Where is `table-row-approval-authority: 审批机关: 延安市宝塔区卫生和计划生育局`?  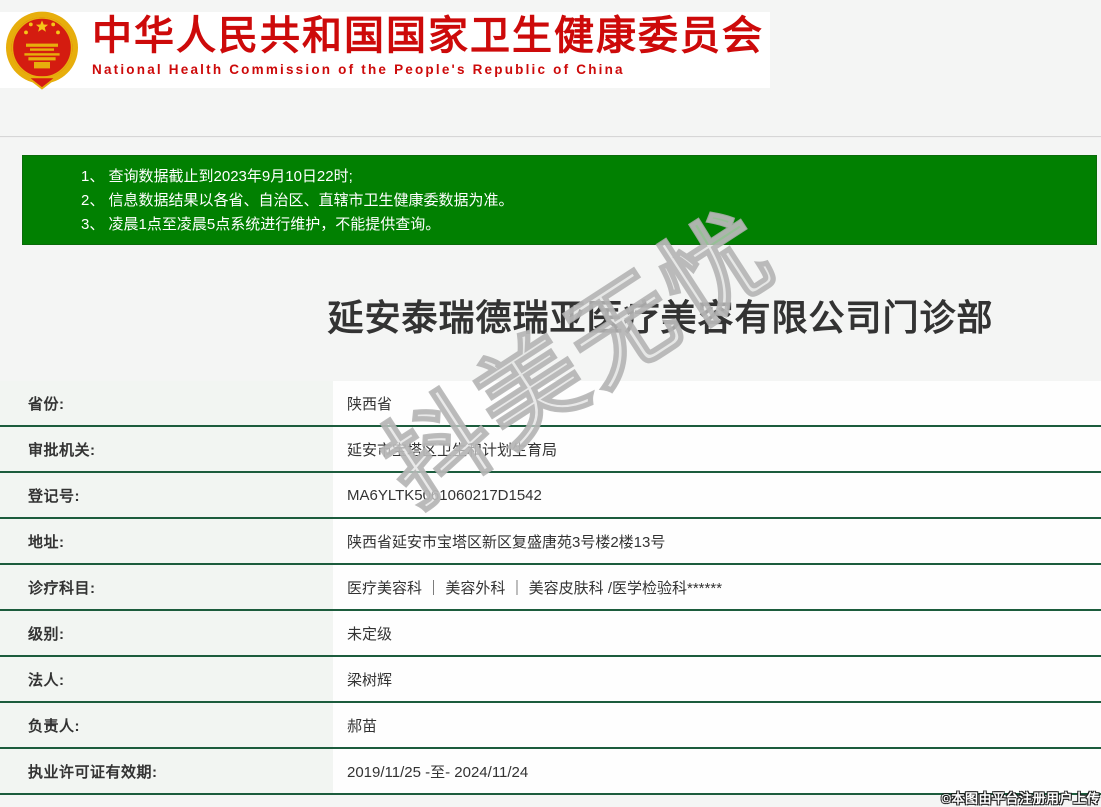 table-row-approval-authority: 审批机关: 延安市宝塔区卫生和计划生育局 is located at coordinates (550, 450).